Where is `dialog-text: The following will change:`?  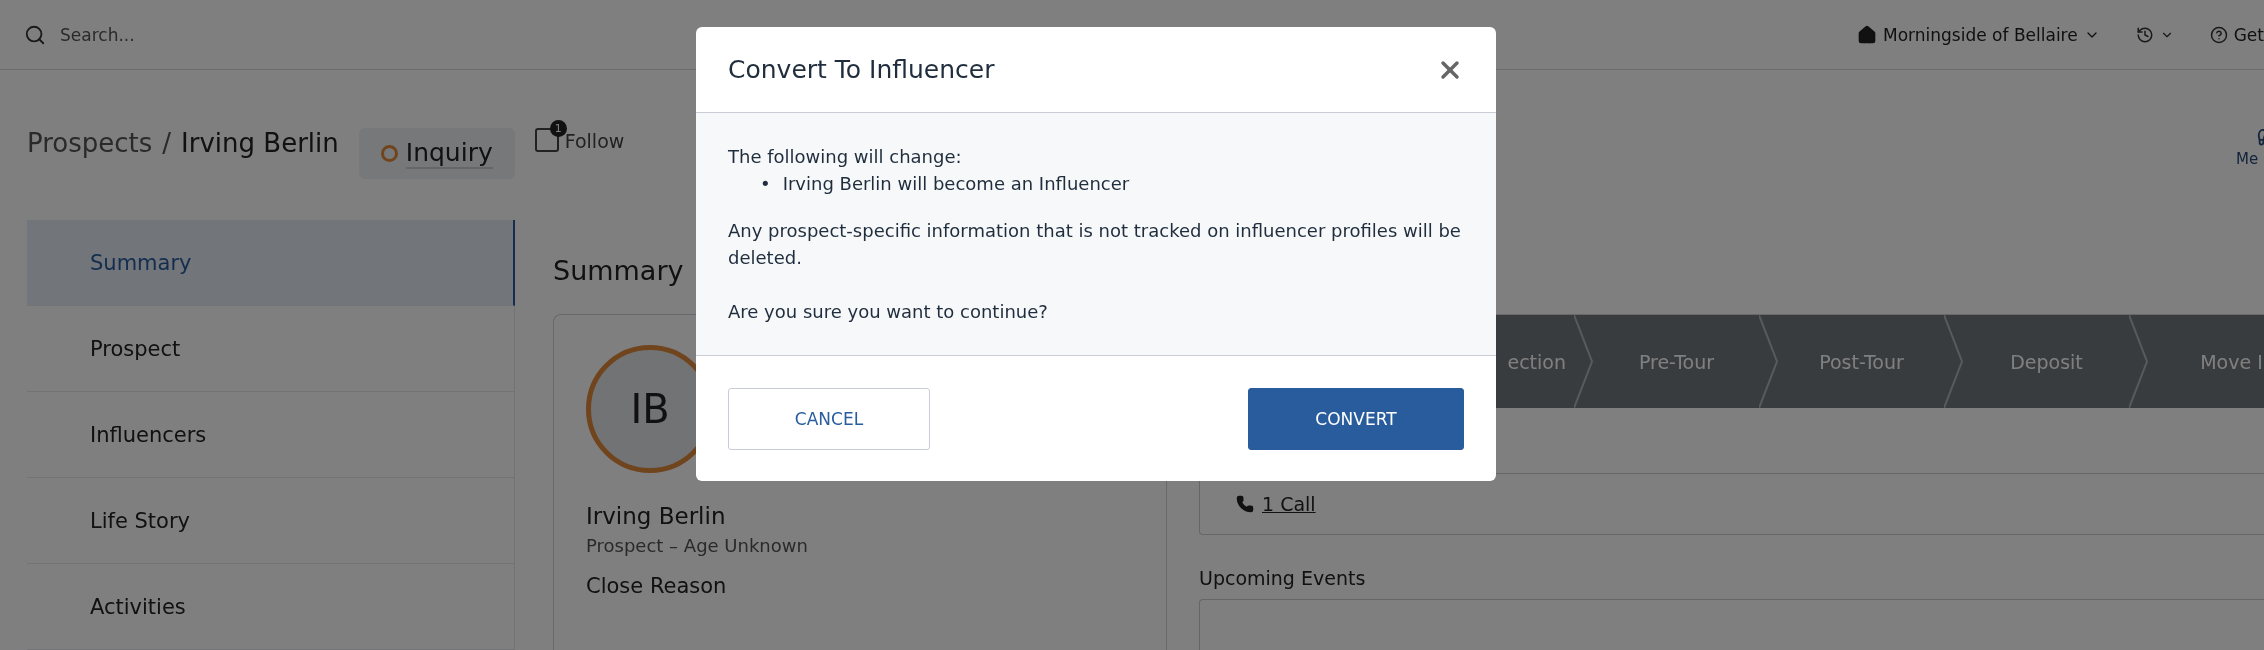 dialog-text: The following will change: is located at coordinates (845, 157).